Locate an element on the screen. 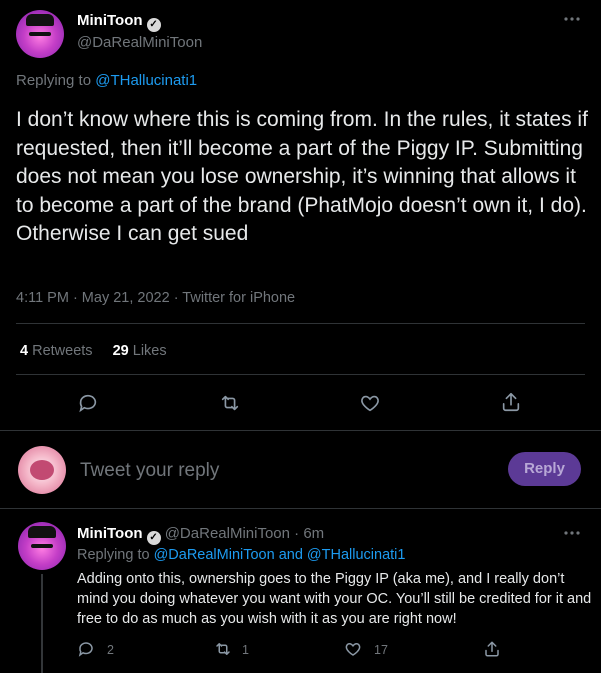  reply-replying-to-link: @DaRealMiniToon and @THallucinati1 is located at coordinates (280, 555).